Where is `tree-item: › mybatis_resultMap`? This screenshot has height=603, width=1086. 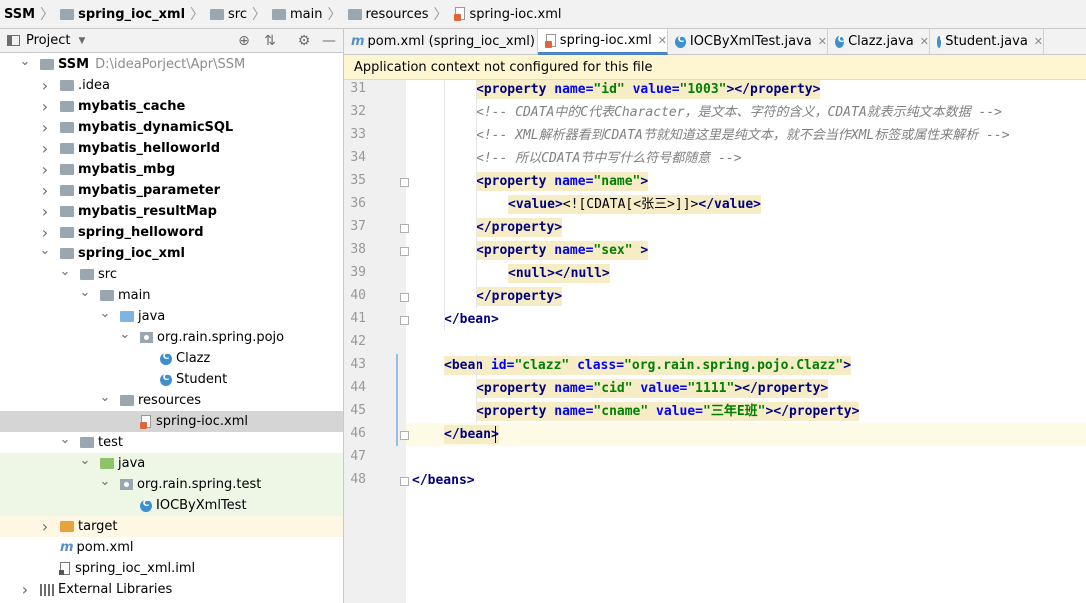 tree-item: › mybatis_resultMap is located at coordinates (171, 211).